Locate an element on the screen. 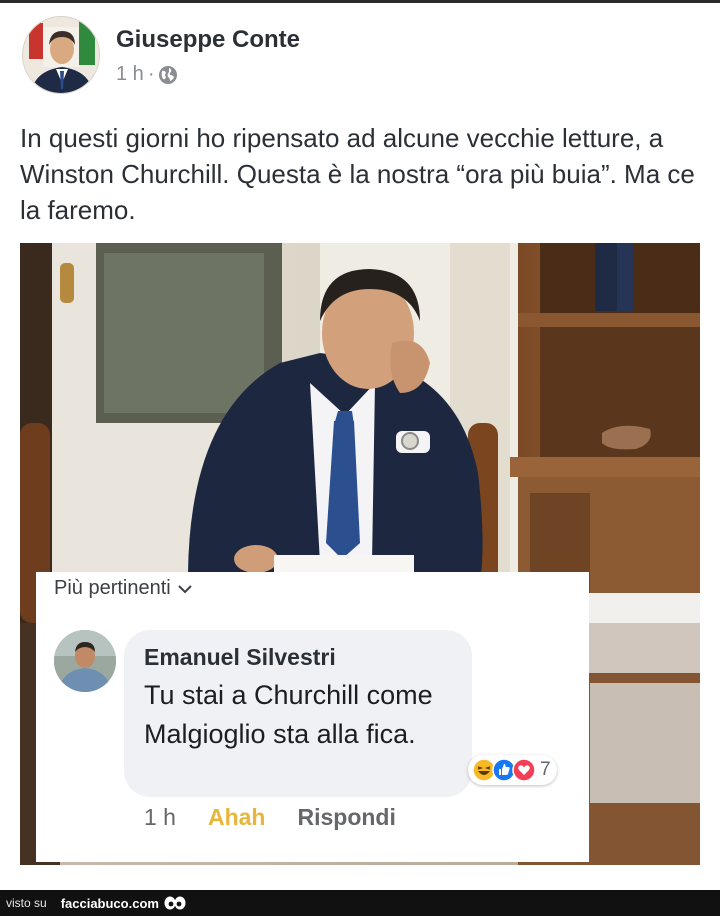 Image resolution: width=720 pixels, height=916 pixels. globe-icon is located at coordinates (168, 75).